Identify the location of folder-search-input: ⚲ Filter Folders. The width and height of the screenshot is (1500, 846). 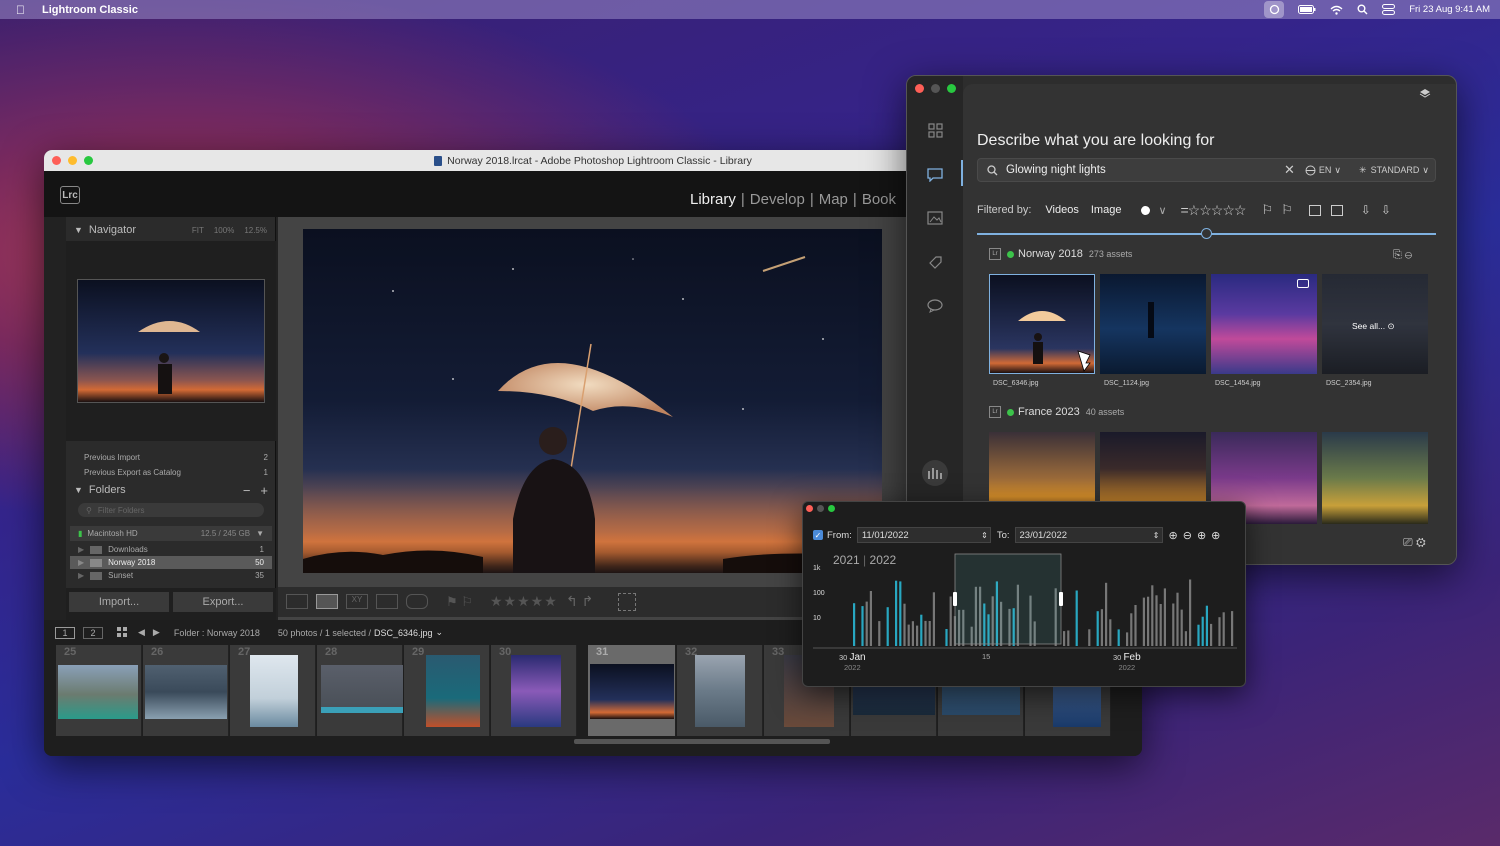
(171, 510).